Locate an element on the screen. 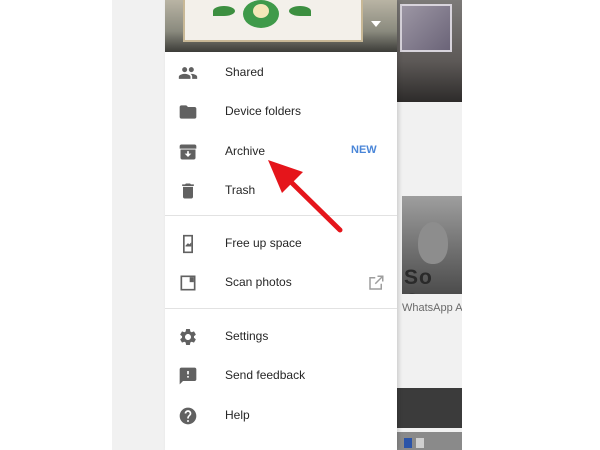  background-photo-face is located at coordinates (433, 243).